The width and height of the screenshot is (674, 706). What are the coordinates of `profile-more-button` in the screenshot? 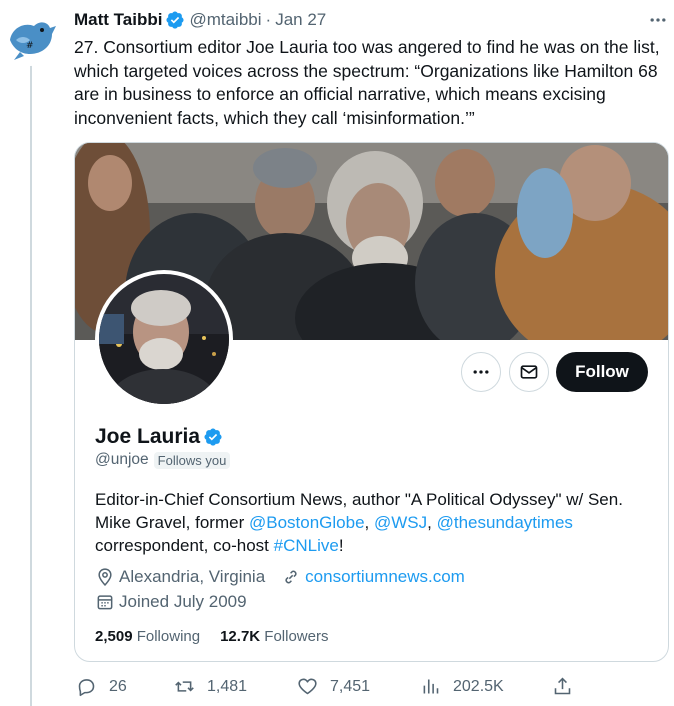 It's located at (481, 372).